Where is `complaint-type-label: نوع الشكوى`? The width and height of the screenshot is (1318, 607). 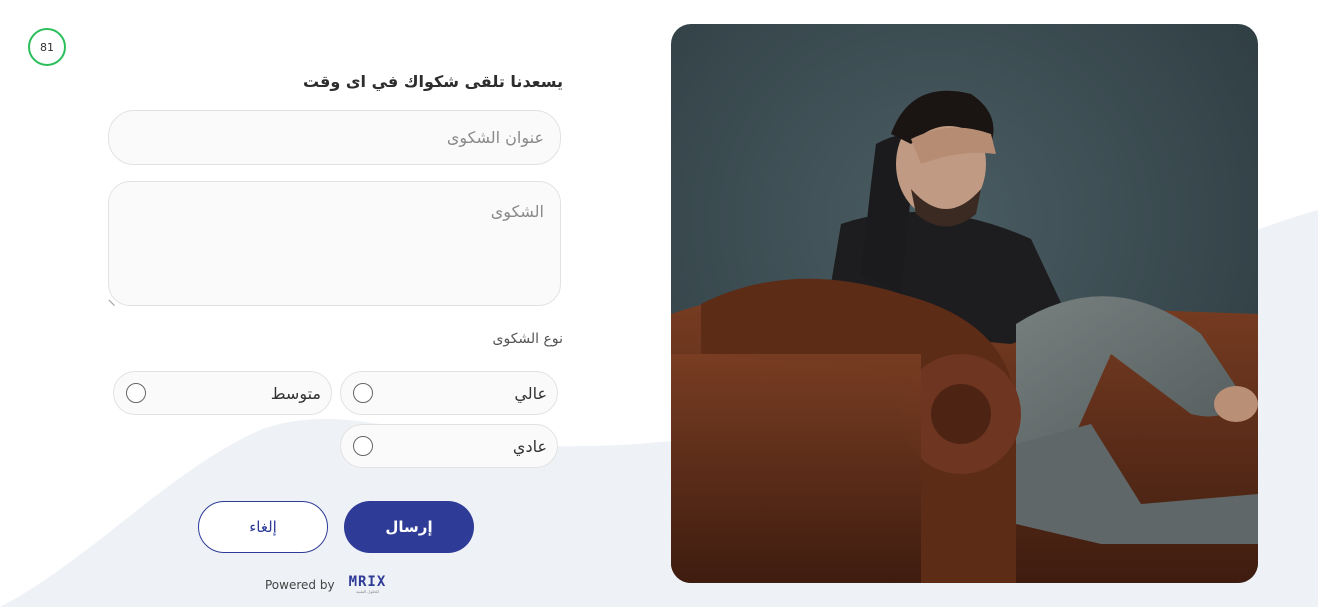 complaint-type-label: نوع الشكوى is located at coordinates (528, 339).